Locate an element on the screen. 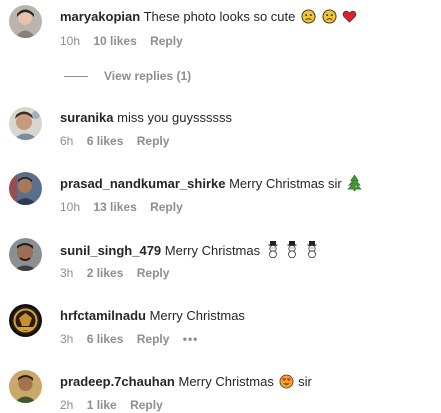 Image resolution: width=441 pixels, height=413 pixels. divider is located at coordinates (76, 77).